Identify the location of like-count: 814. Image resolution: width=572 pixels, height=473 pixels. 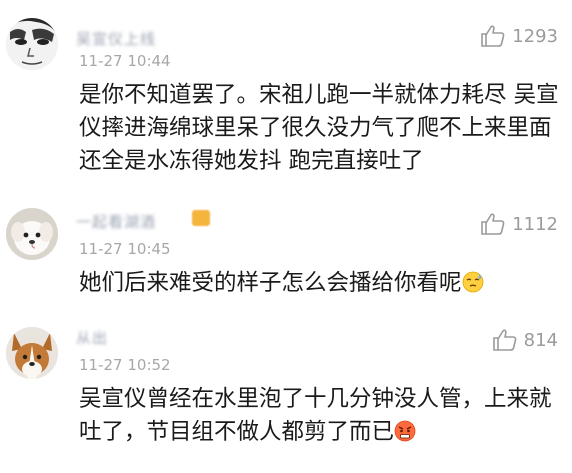
(540, 340).